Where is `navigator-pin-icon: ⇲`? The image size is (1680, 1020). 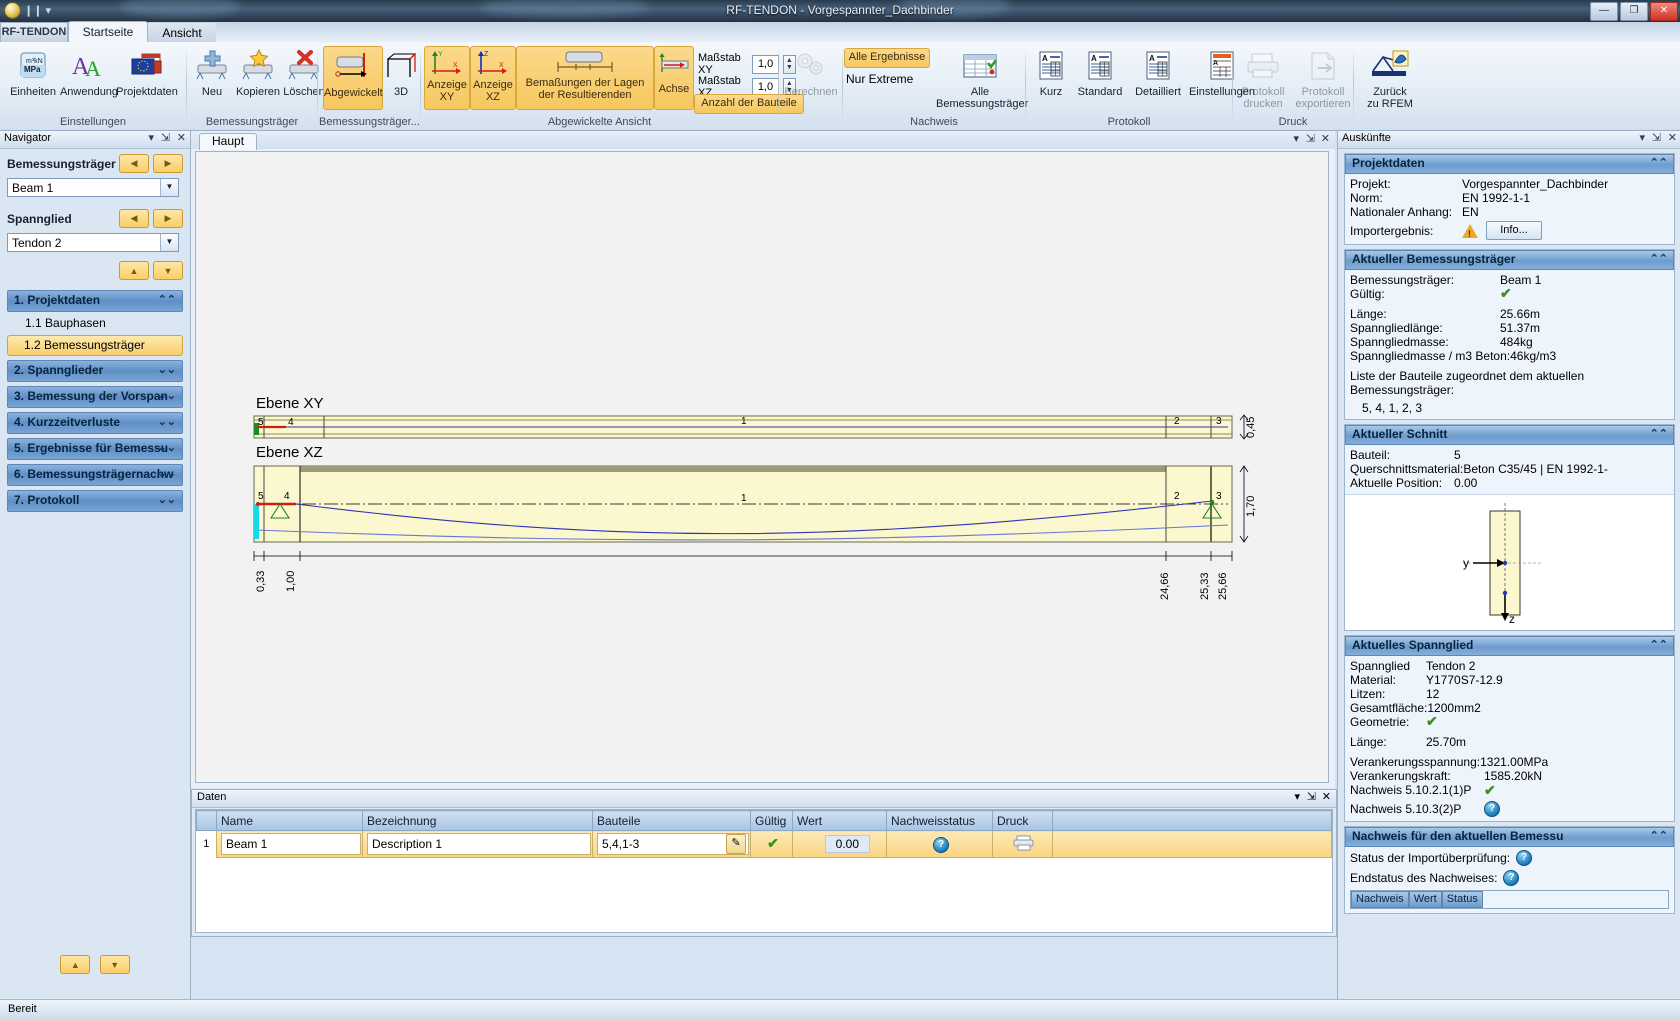 navigator-pin-icon: ⇲ is located at coordinates (165, 137).